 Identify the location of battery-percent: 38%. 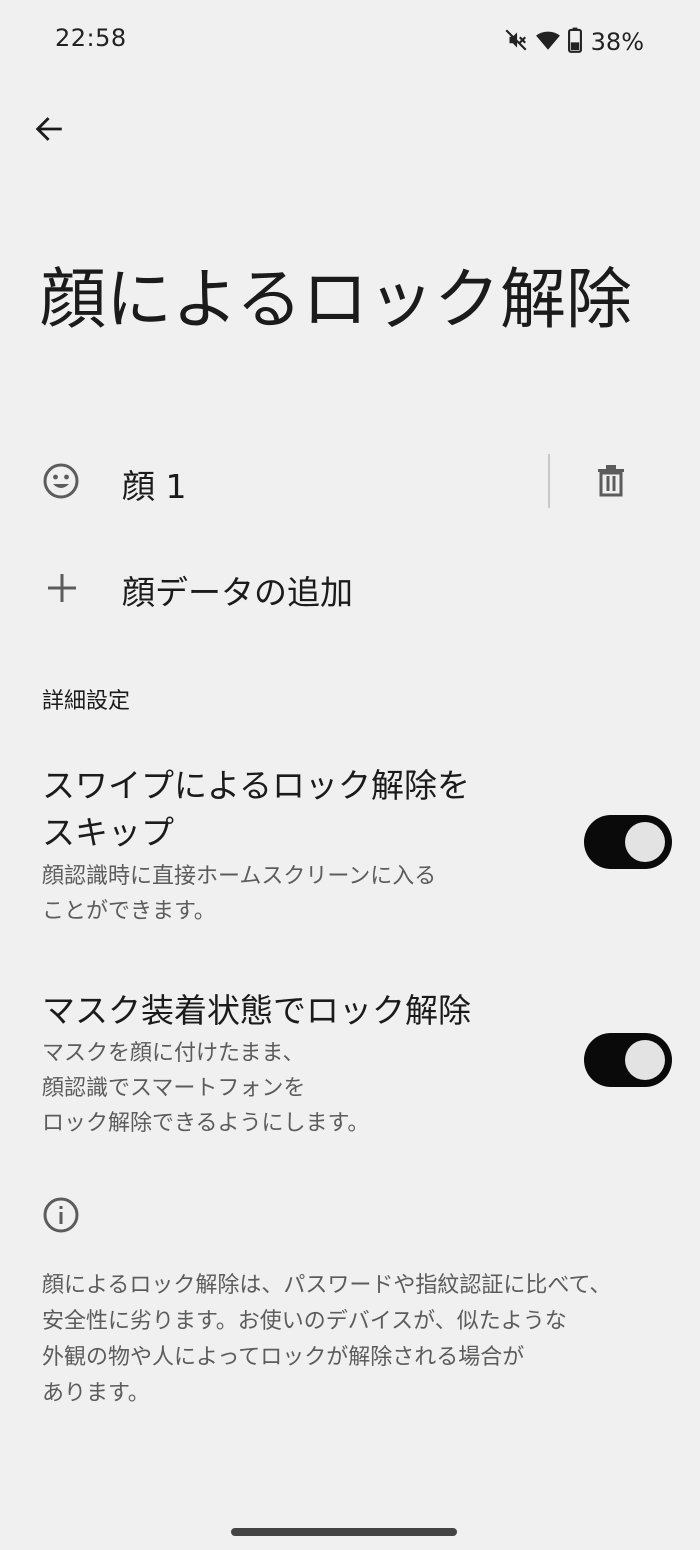
(617, 42).